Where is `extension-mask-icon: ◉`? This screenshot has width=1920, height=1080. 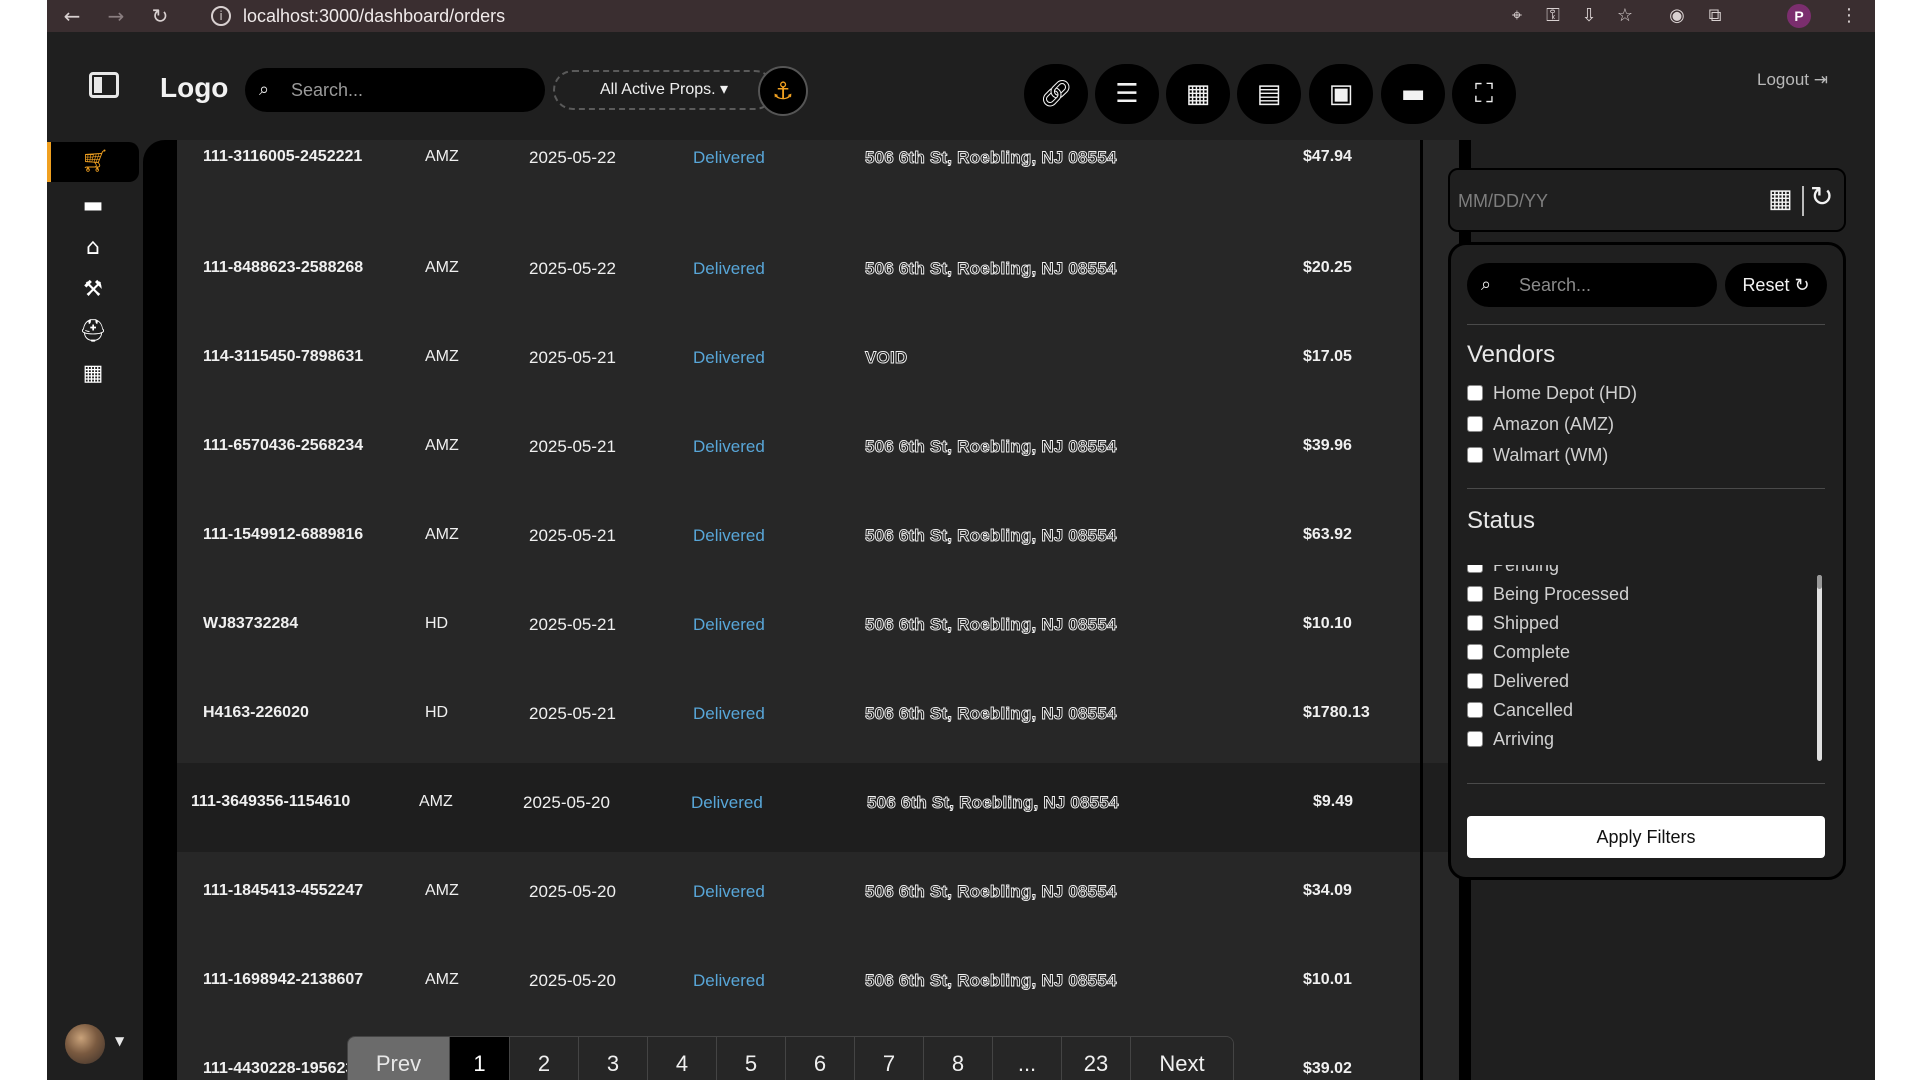 extension-mask-icon: ◉ is located at coordinates (1677, 16).